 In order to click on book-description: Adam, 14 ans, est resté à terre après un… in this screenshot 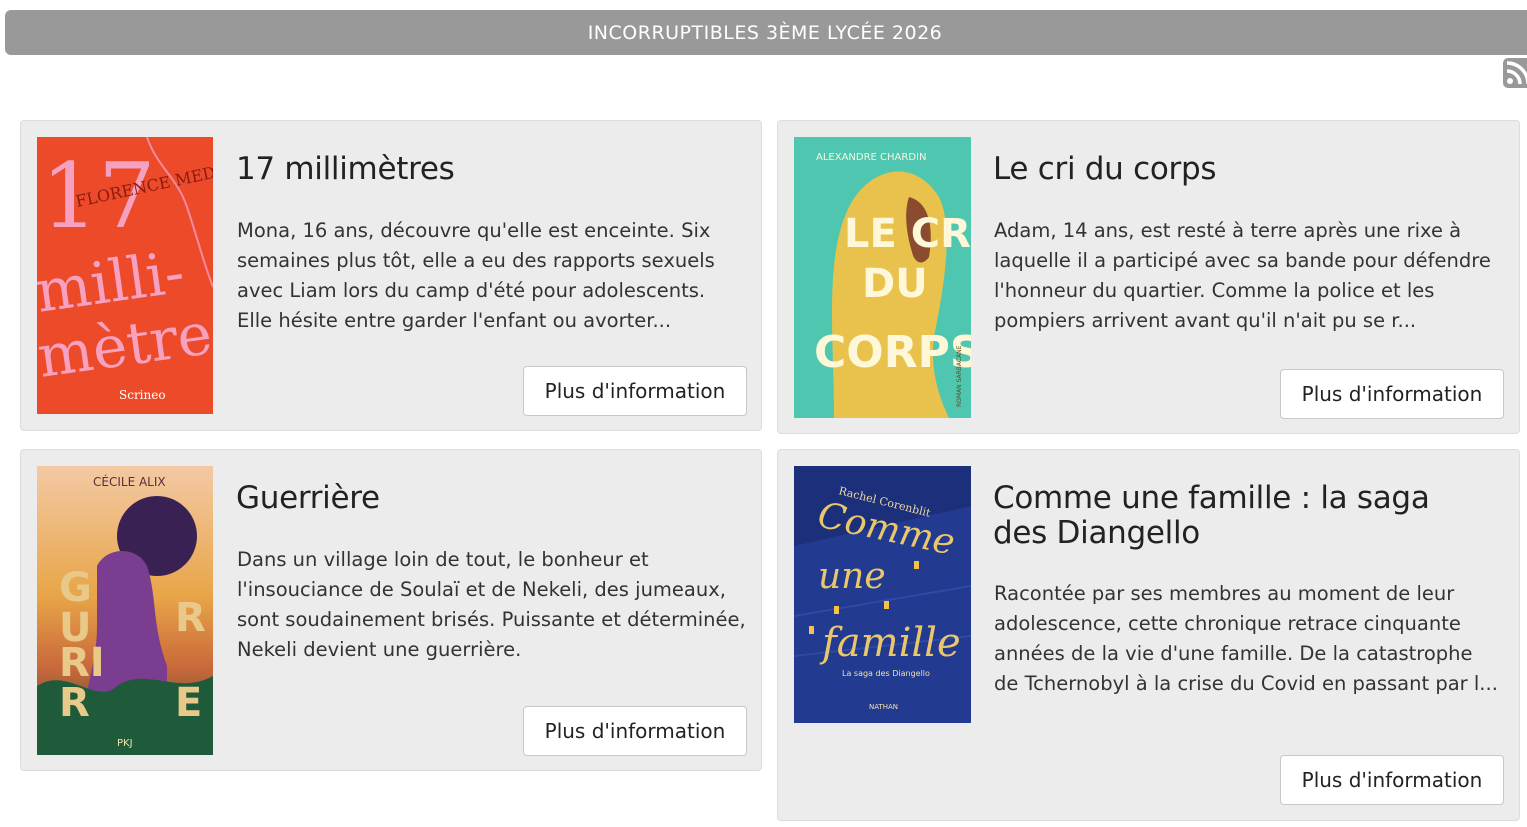, I will do `click(1242, 275)`.